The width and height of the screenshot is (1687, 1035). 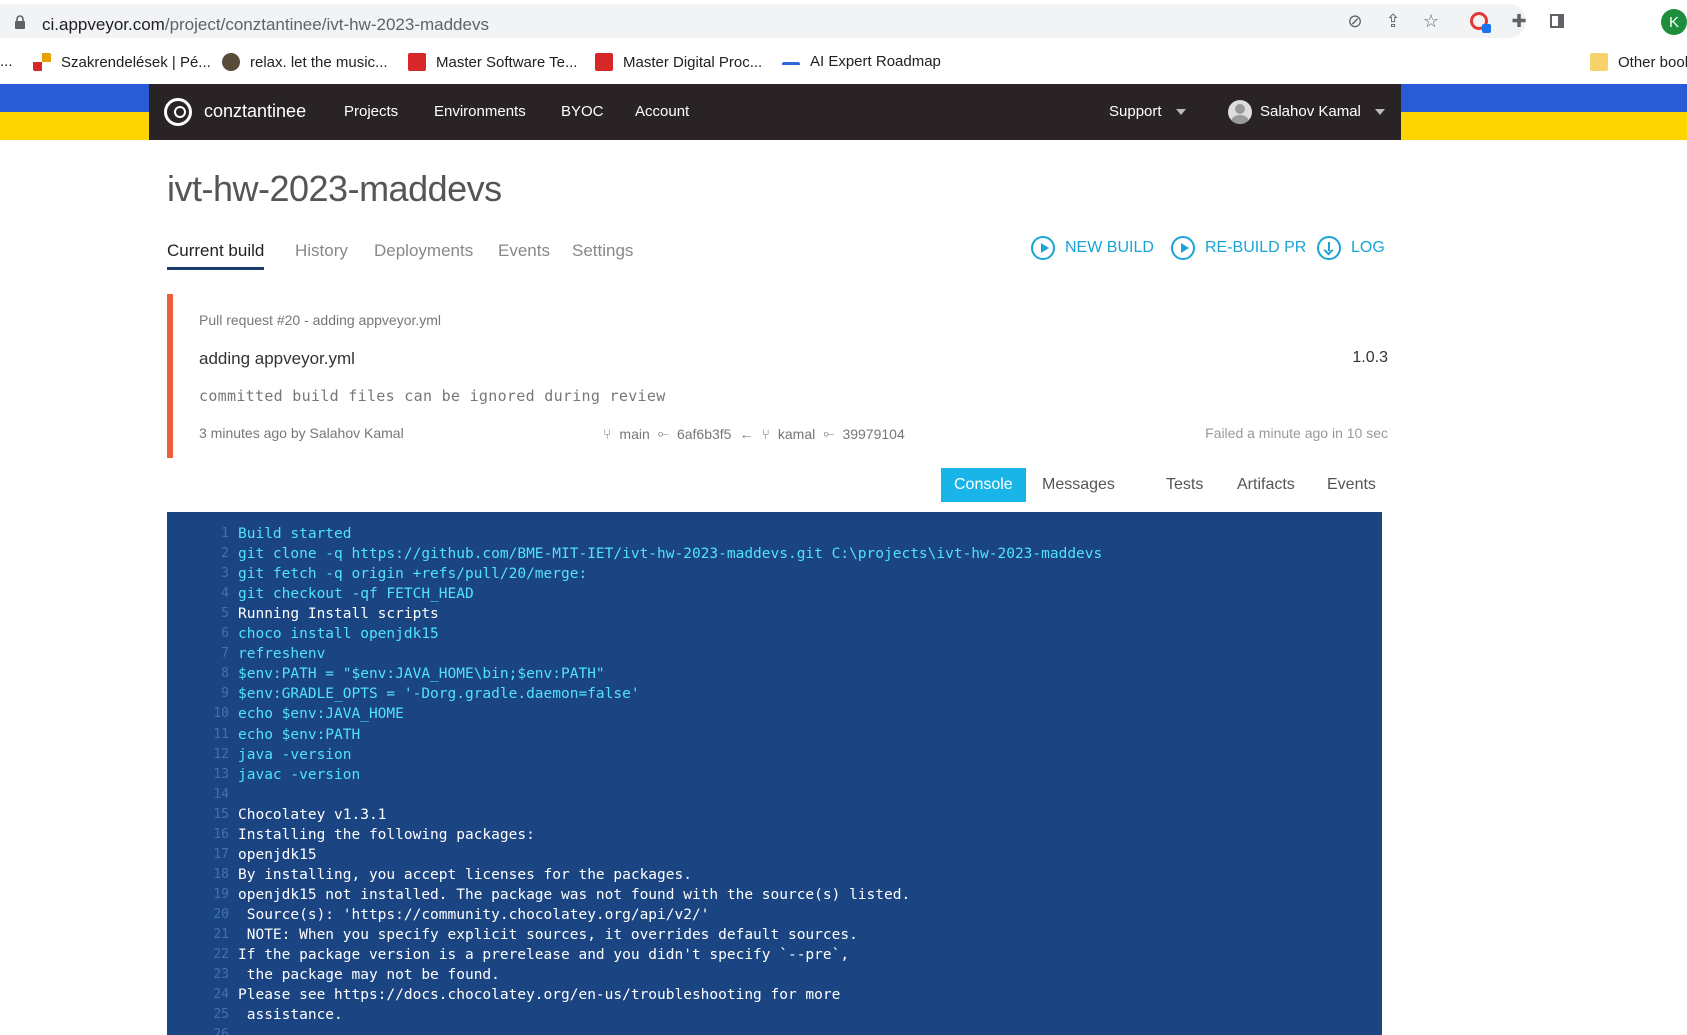 I want to click on line-number: 5, so click(x=198, y=613).